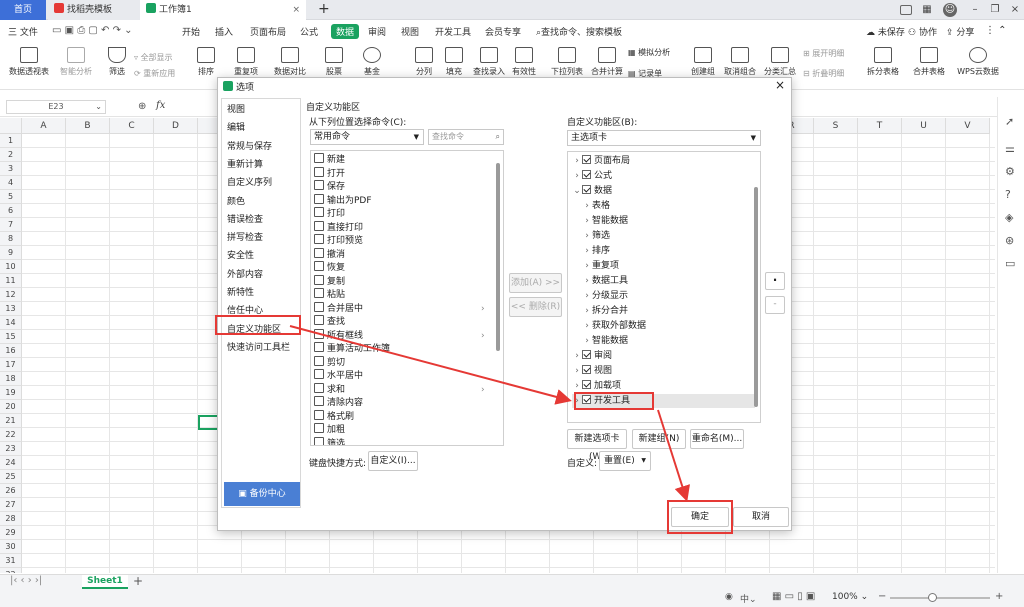 The image size is (1024, 607). Describe the element at coordinates (206, 67) in the screenshot. I see `sort-button: 排序` at that location.